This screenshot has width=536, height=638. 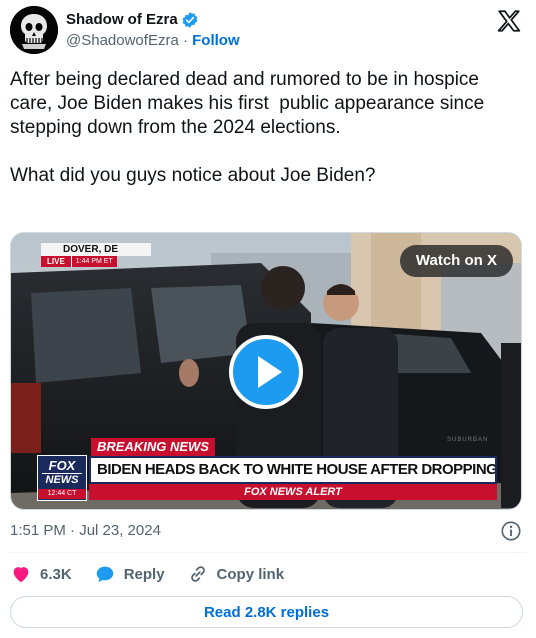 What do you see at coordinates (216, 40) in the screenshot?
I see `follow-button: Follow` at bounding box center [216, 40].